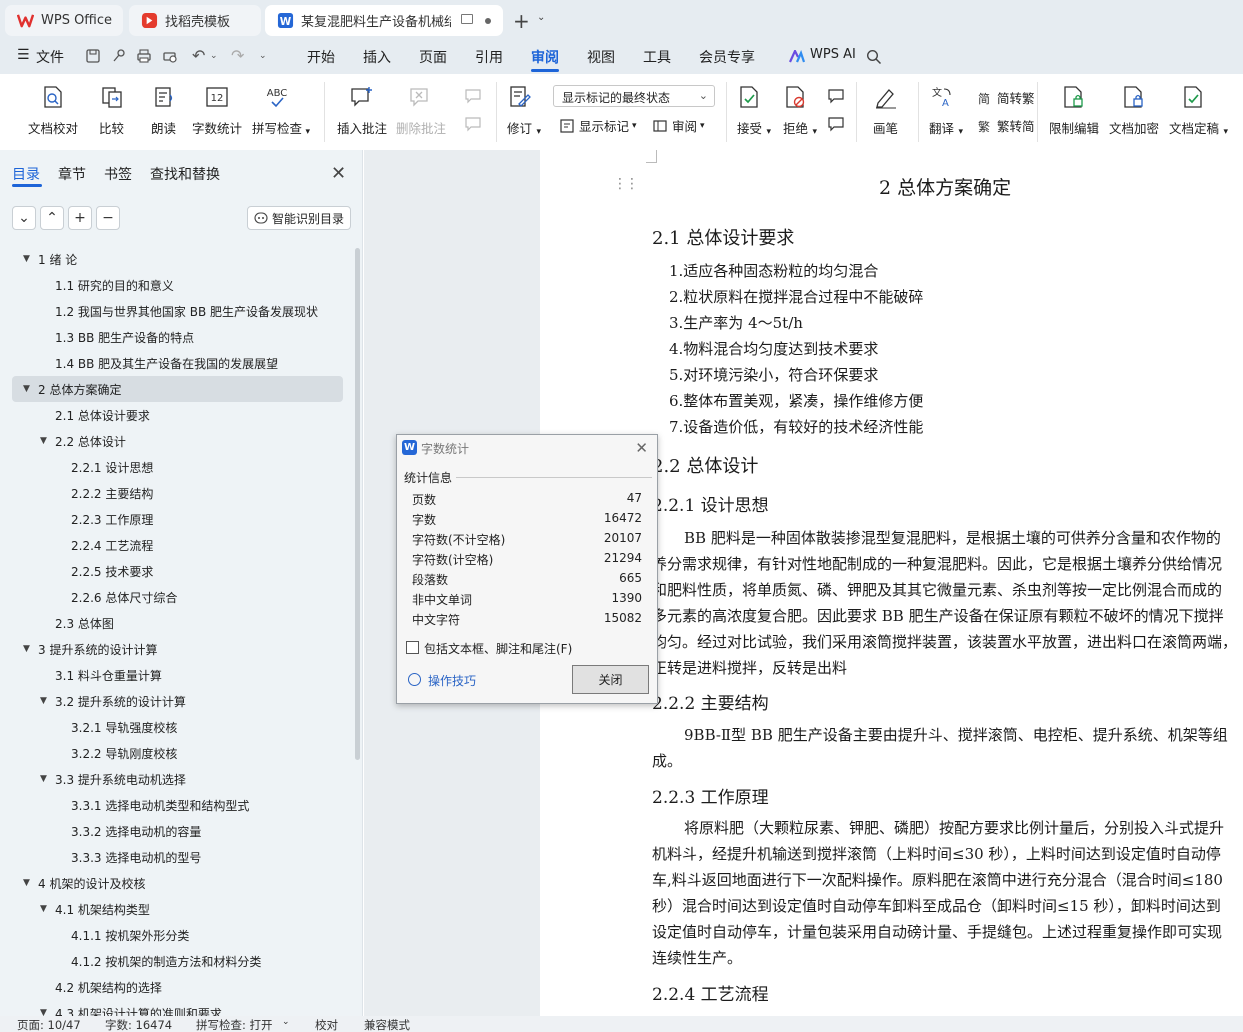  Describe the element at coordinates (177, 363) in the screenshot. I see `toc-item: 1.4 BB 肥及其生产设备在我国的发展展望` at that location.